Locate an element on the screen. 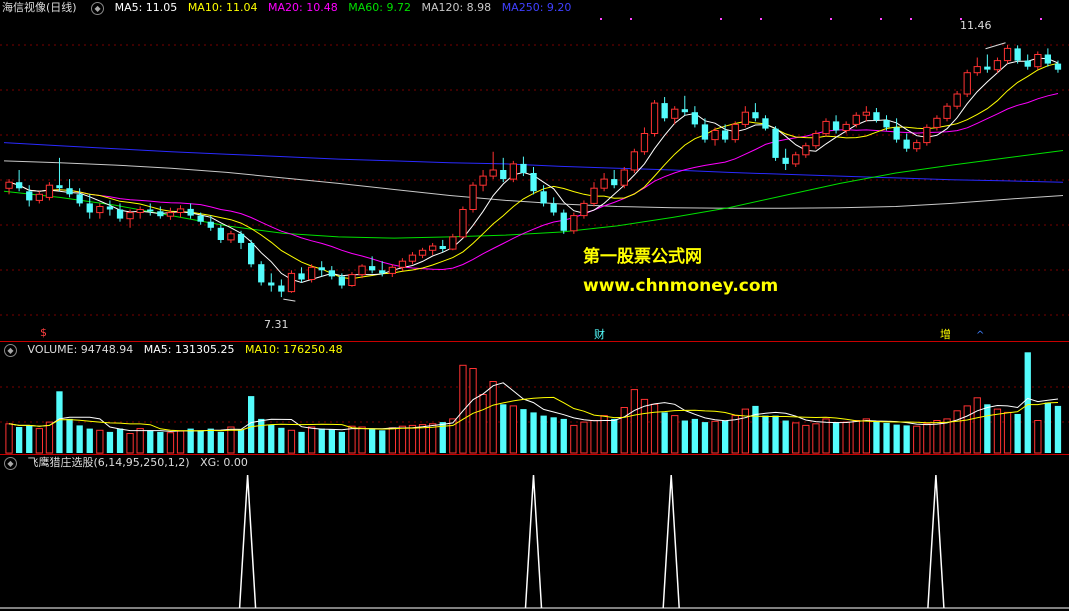 The width and height of the screenshot is (1069, 611). ma60-legend: MA60: 9.72 is located at coordinates (379, 7).